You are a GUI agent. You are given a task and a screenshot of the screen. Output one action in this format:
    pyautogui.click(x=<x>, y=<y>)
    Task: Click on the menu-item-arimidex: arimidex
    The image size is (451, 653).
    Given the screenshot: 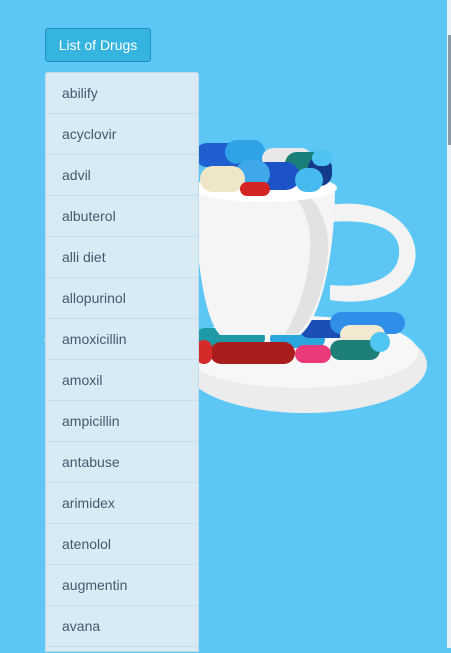 What is the action you would take?
    pyautogui.click(x=122, y=503)
    